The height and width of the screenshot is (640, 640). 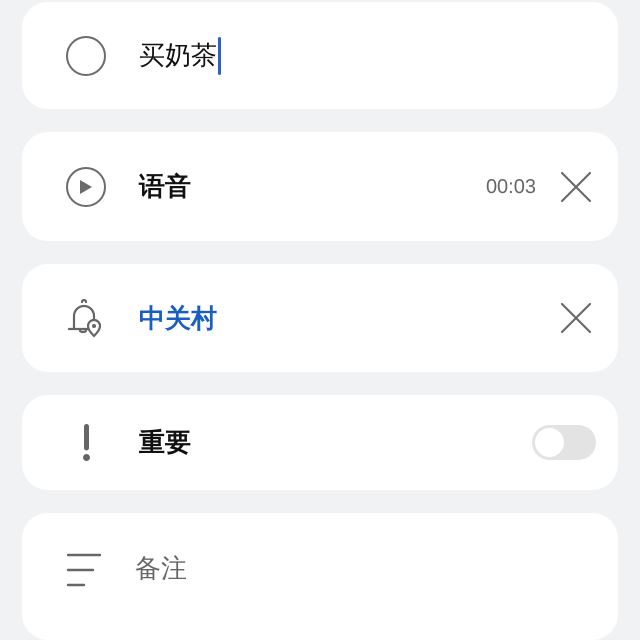 What do you see at coordinates (84, 570) in the screenshot?
I see `lines-icon` at bounding box center [84, 570].